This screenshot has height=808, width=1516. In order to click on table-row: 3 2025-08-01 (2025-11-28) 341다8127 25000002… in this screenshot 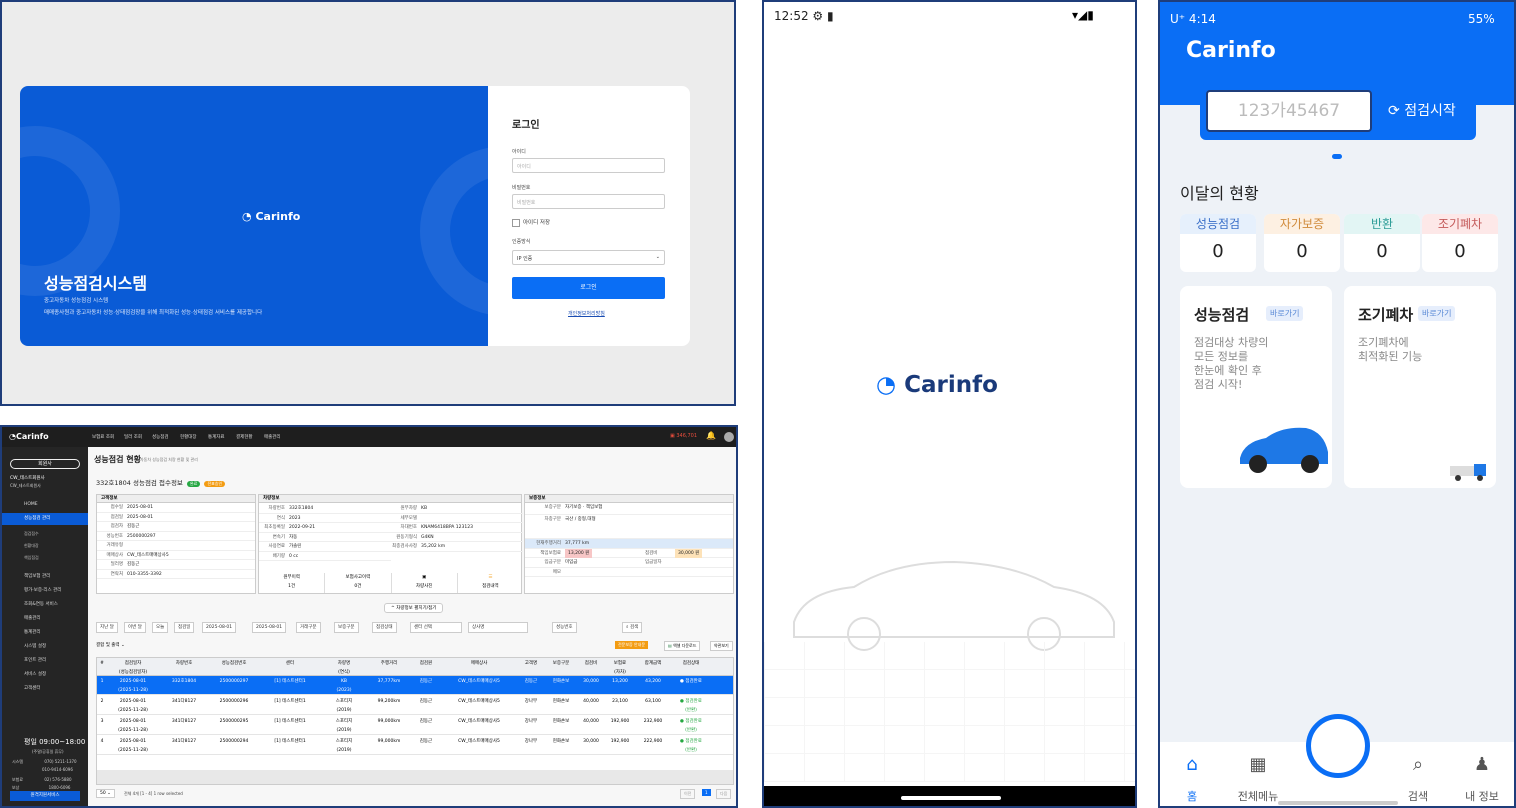, I will do `click(415, 725)`.